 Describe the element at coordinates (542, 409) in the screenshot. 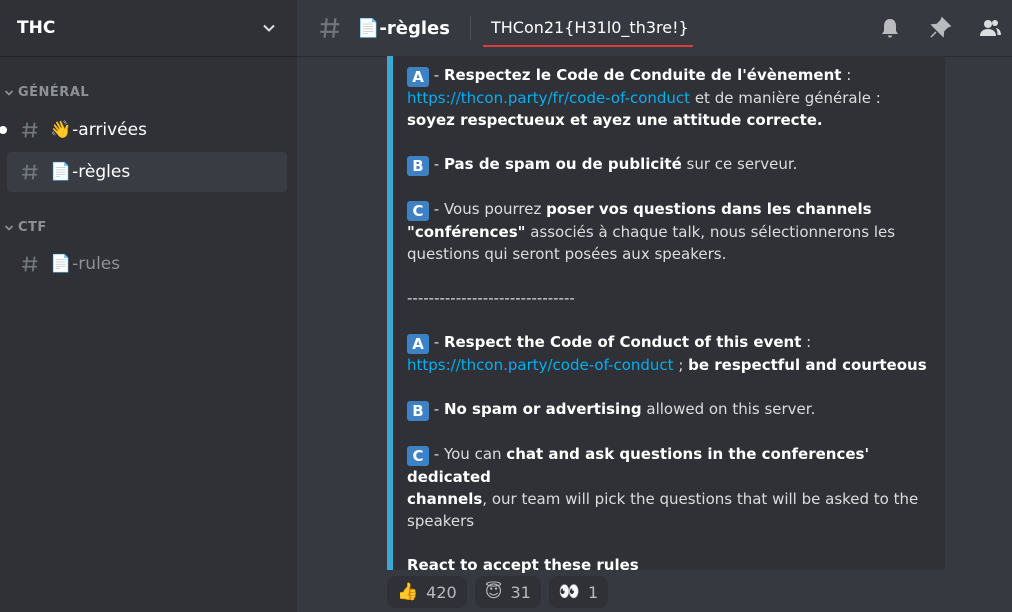

I see `rule-bold: No spam or advertising` at that location.